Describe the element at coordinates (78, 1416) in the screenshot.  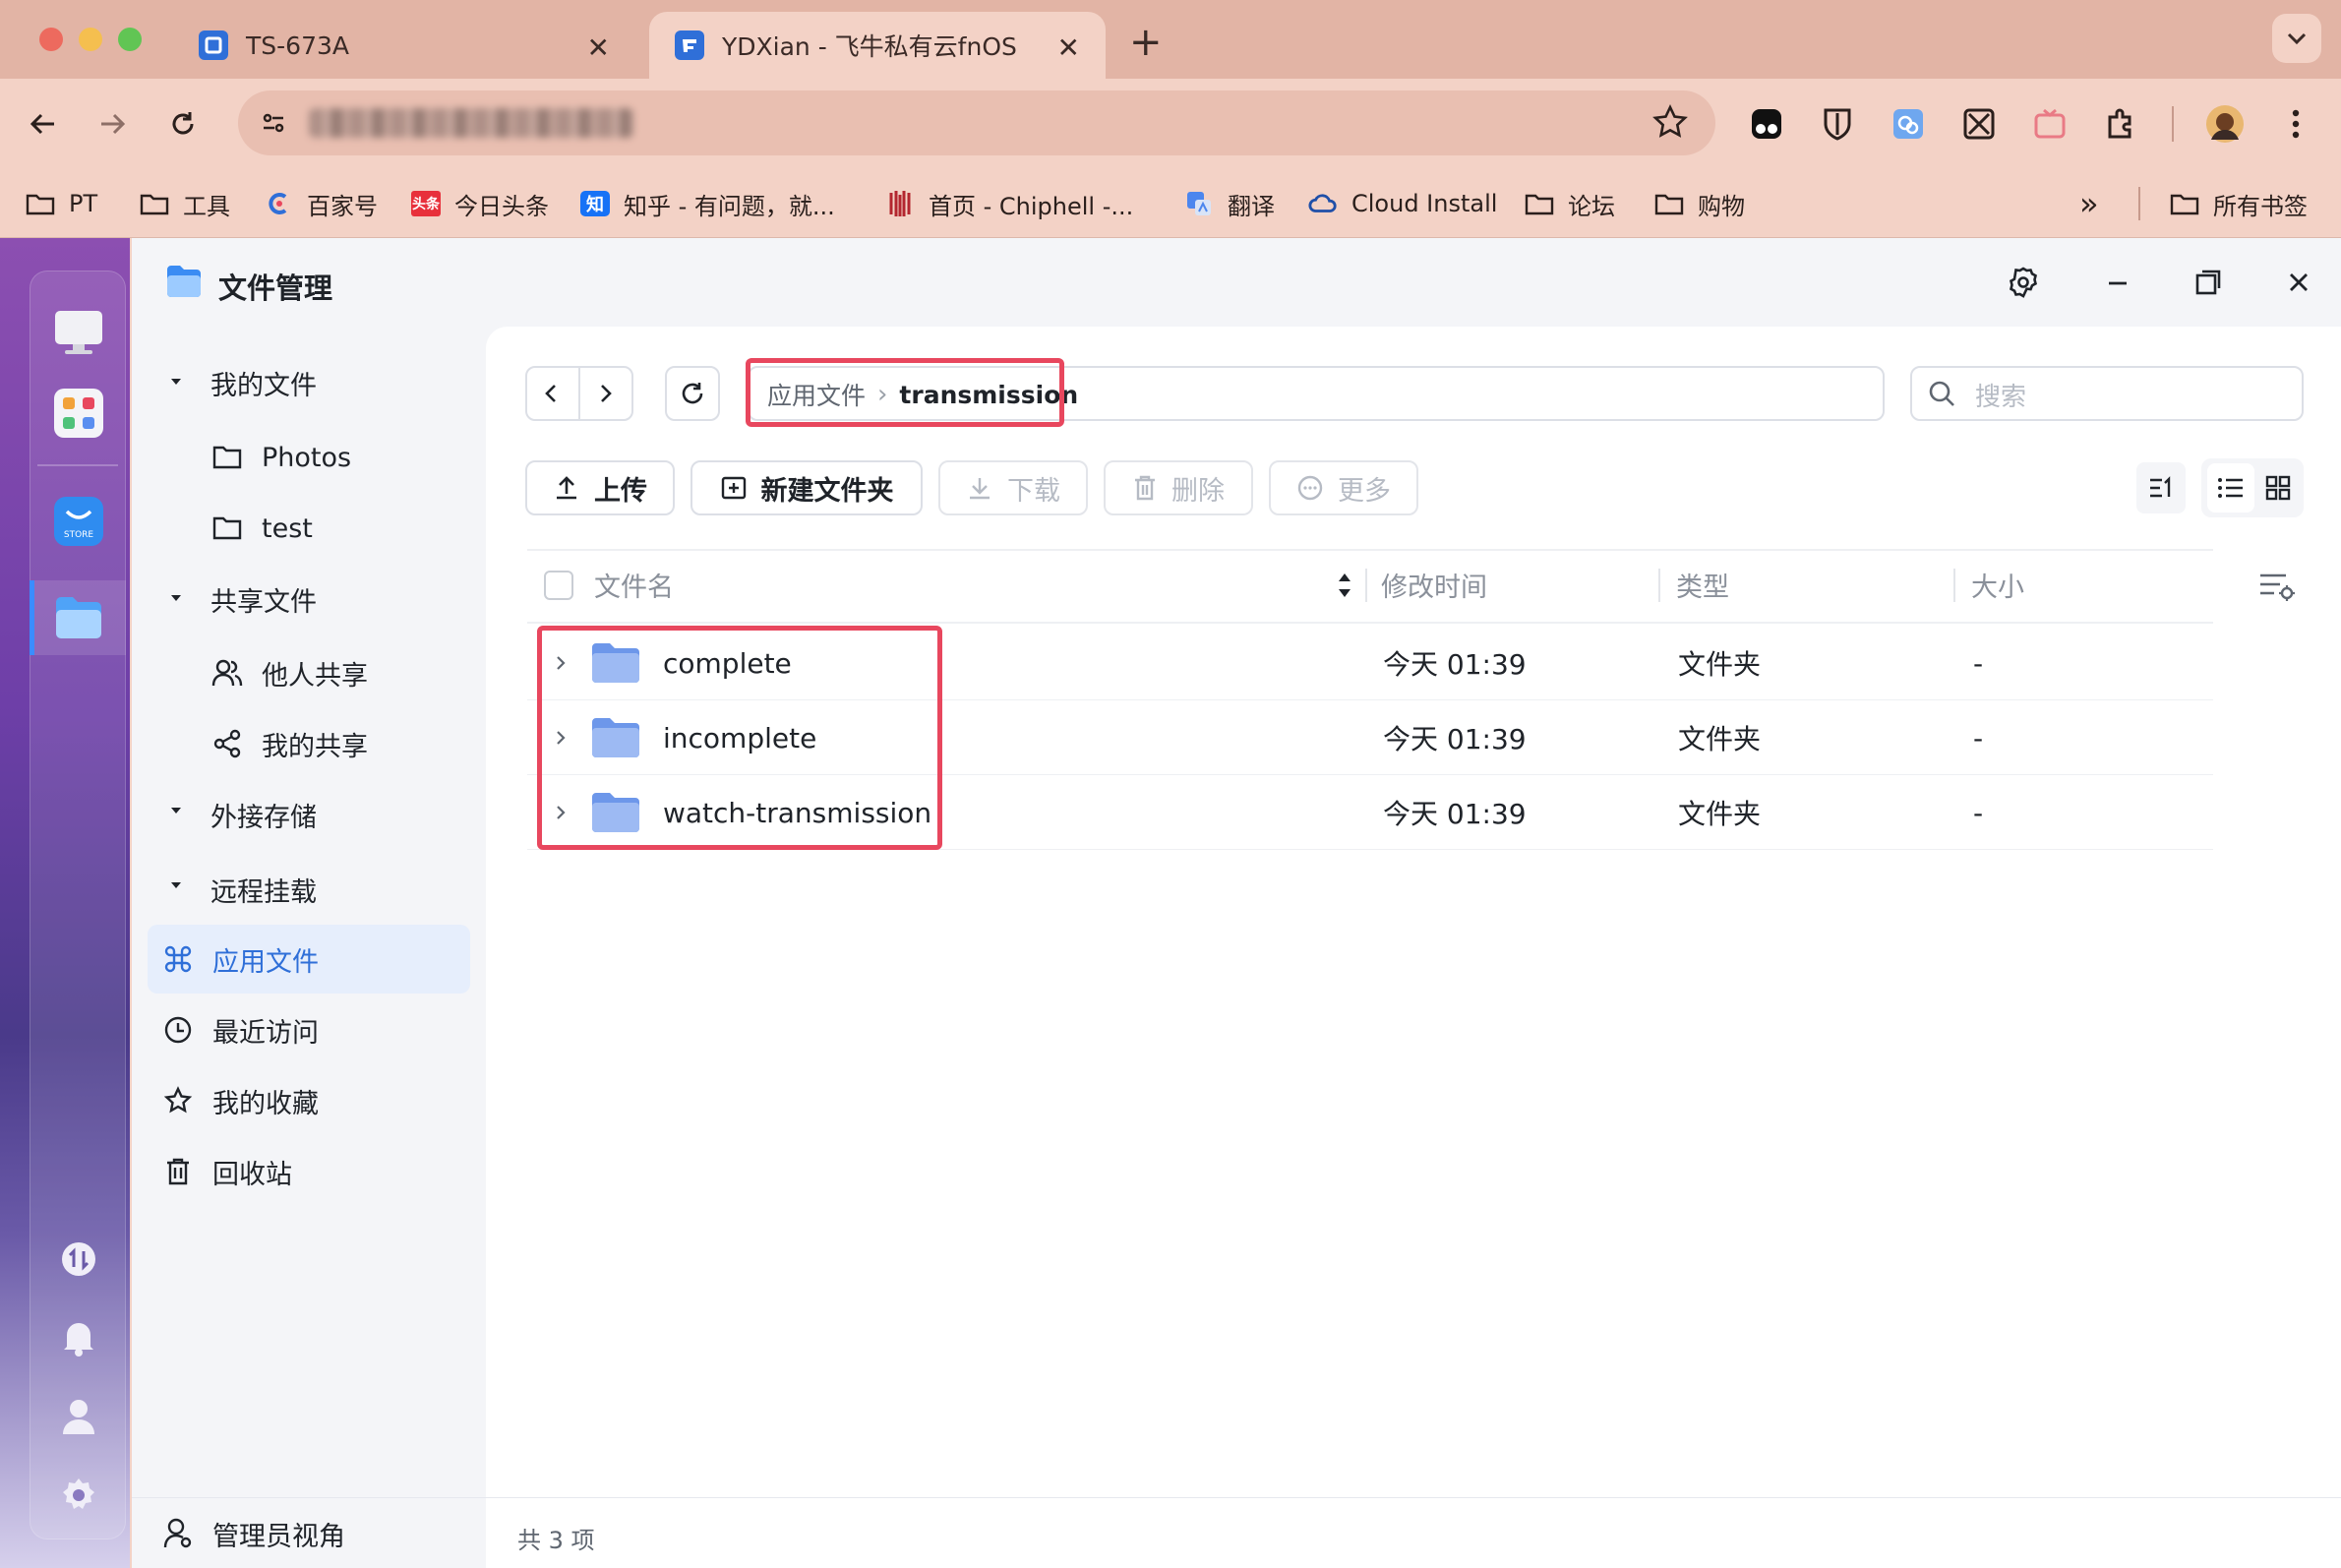
I see `dock-user-icon` at that location.